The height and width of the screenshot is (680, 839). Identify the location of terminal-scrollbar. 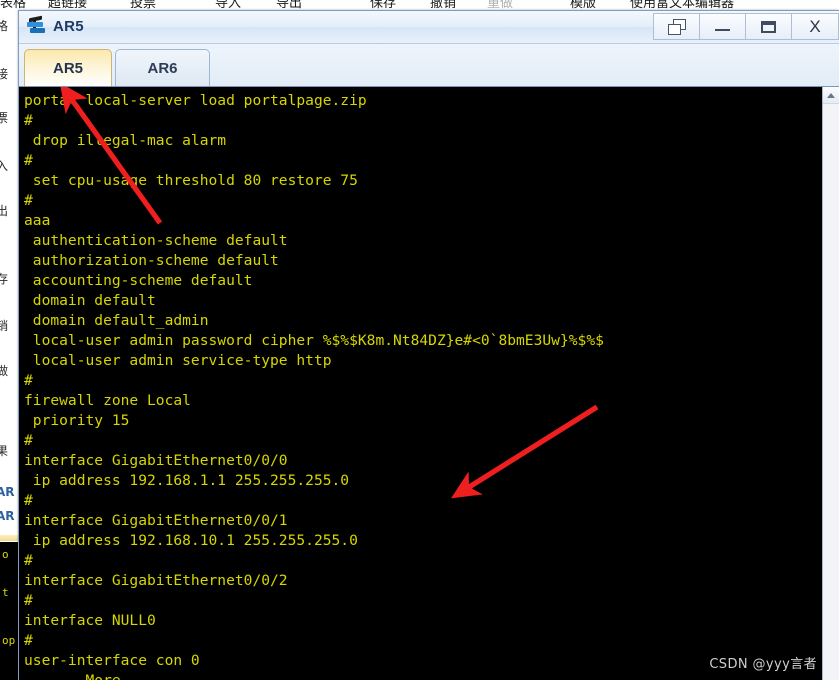
(830, 383).